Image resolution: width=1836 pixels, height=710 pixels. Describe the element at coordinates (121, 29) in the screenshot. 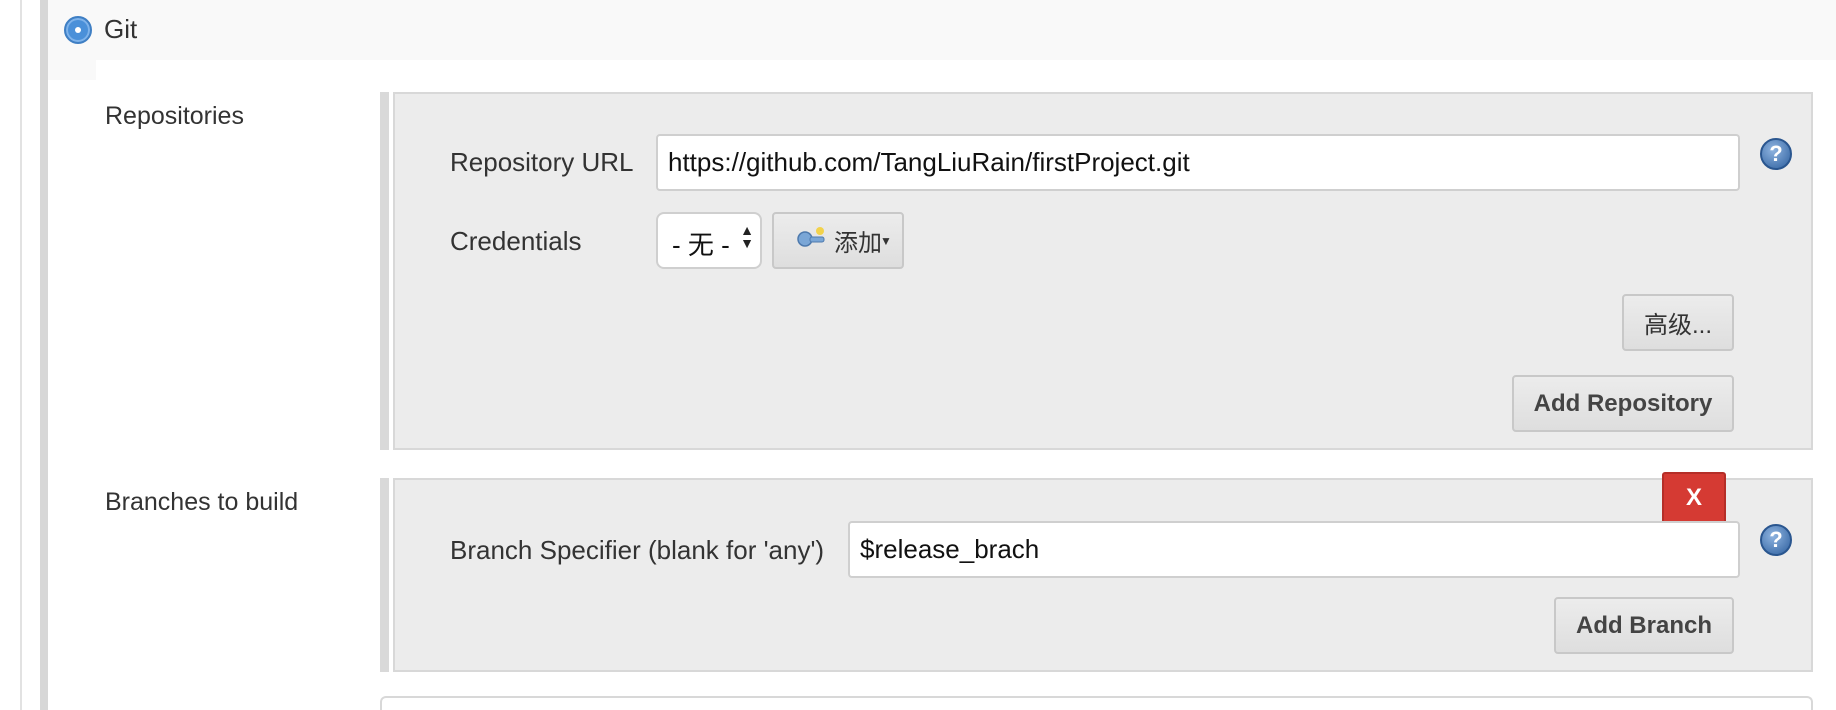

I see `git-option-label: Git` at that location.